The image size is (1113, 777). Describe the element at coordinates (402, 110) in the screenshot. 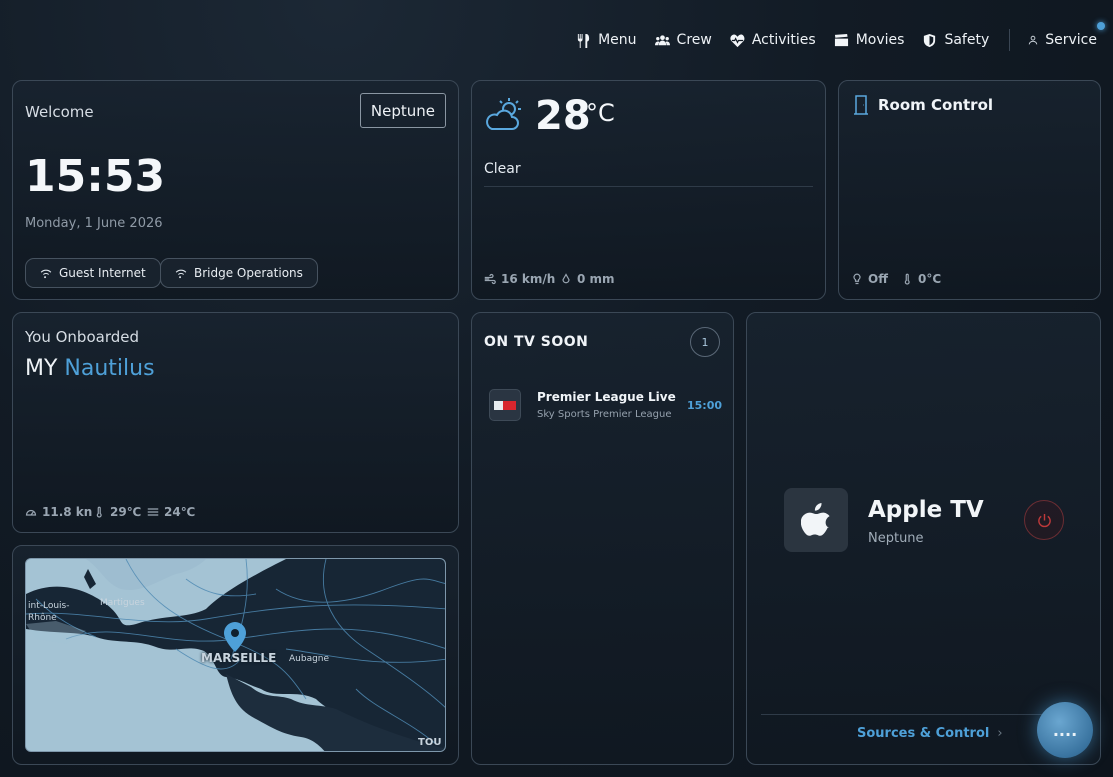

I see `location-button: Neptune` at that location.